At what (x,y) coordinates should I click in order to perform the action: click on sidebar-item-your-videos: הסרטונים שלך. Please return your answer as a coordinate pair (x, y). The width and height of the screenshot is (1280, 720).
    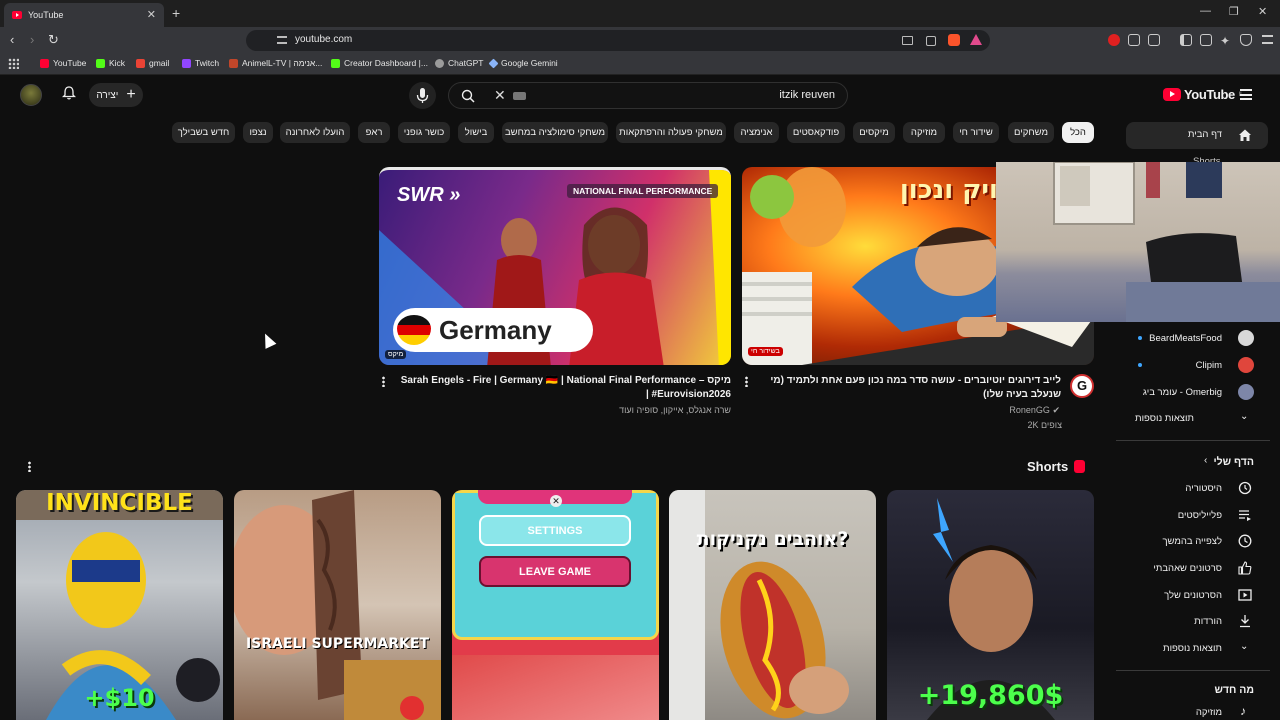
    Looking at the image, I should click on (1193, 595).